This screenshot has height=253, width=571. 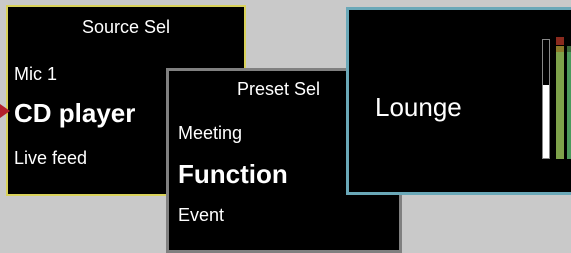 I want to click on selection-pointer-icon, so click(x=5, y=111).